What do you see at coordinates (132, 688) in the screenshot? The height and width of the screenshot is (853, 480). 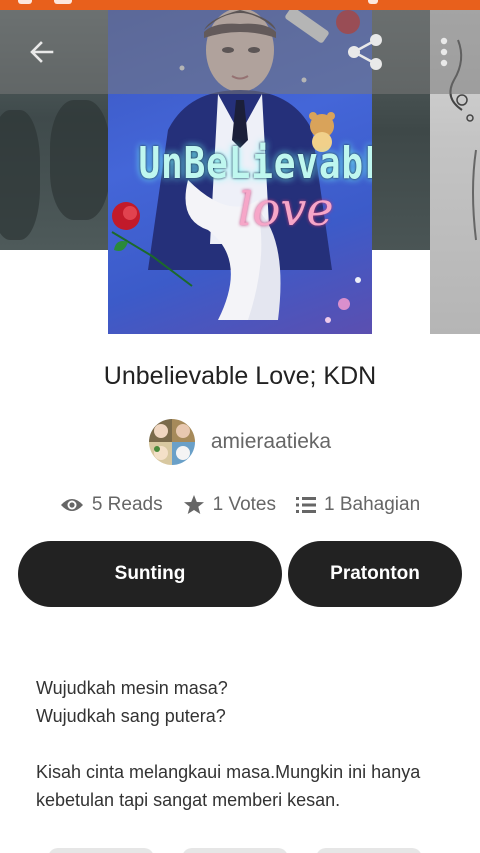 I see `description-line-1: Wujudkah mesin masa?` at bounding box center [132, 688].